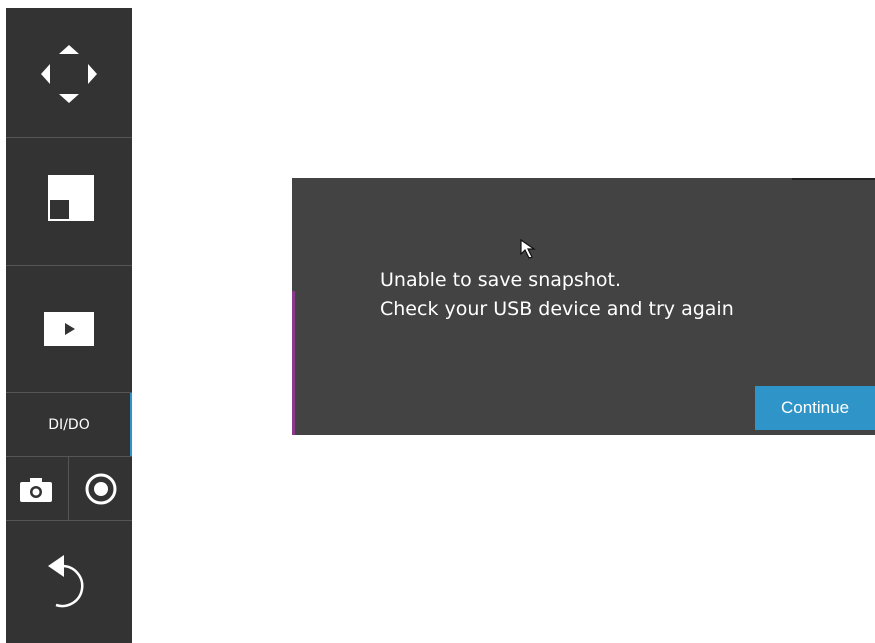 Image resolution: width=875 pixels, height=643 pixels. Describe the element at coordinates (293, 363) in the screenshot. I see `dialog-accent-bar` at that location.